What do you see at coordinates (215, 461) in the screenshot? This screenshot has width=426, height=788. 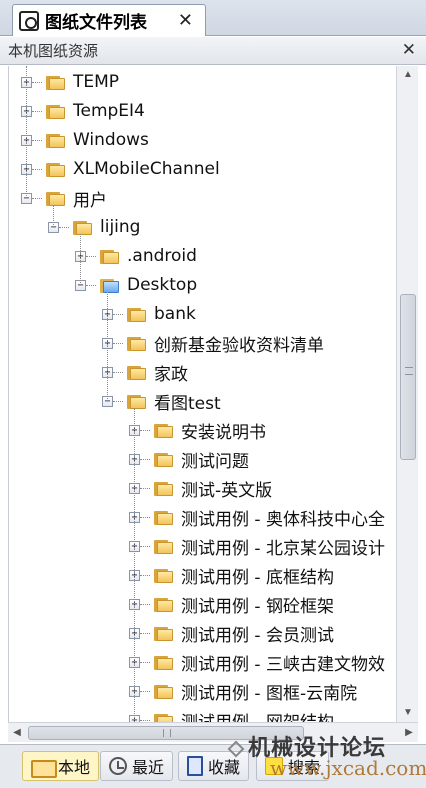 I see `tree-node-label: 测试问题` at bounding box center [215, 461].